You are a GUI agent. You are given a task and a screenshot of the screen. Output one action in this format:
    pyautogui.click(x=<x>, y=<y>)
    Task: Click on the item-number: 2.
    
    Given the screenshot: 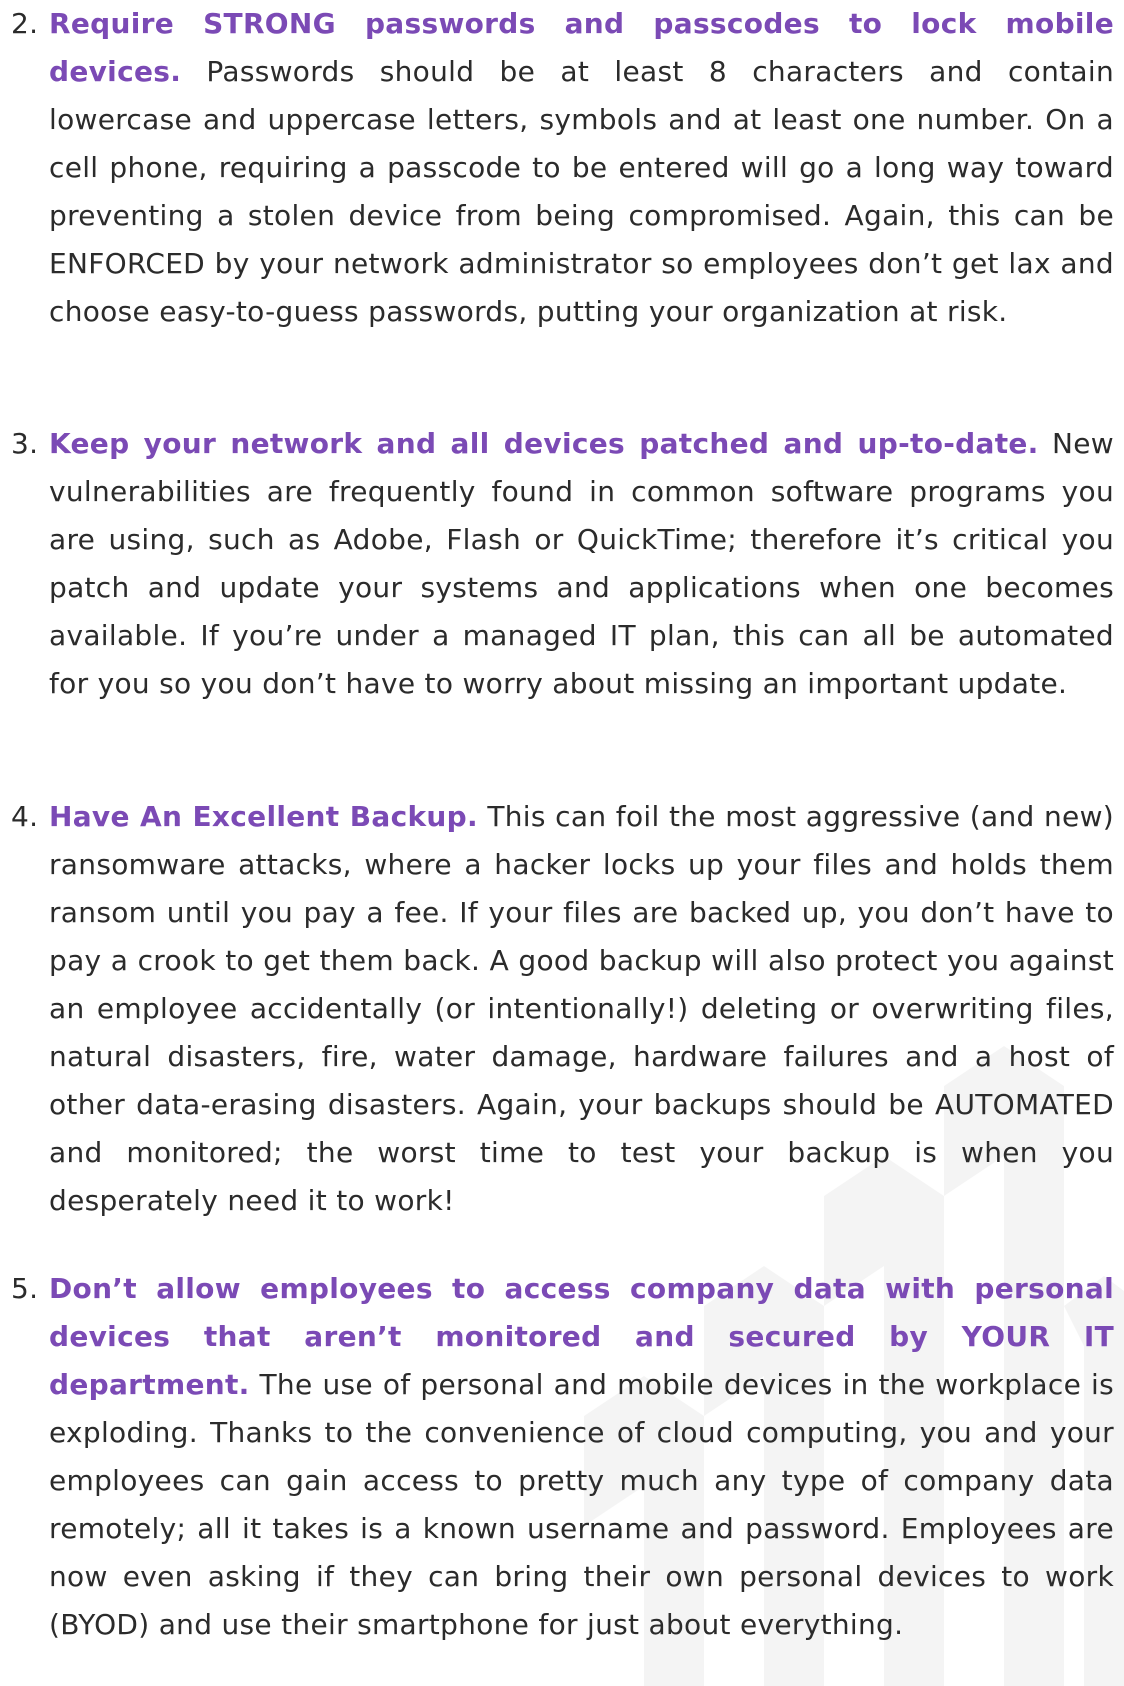 What is the action you would take?
    pyautogui.click(x=25, y=23)
    